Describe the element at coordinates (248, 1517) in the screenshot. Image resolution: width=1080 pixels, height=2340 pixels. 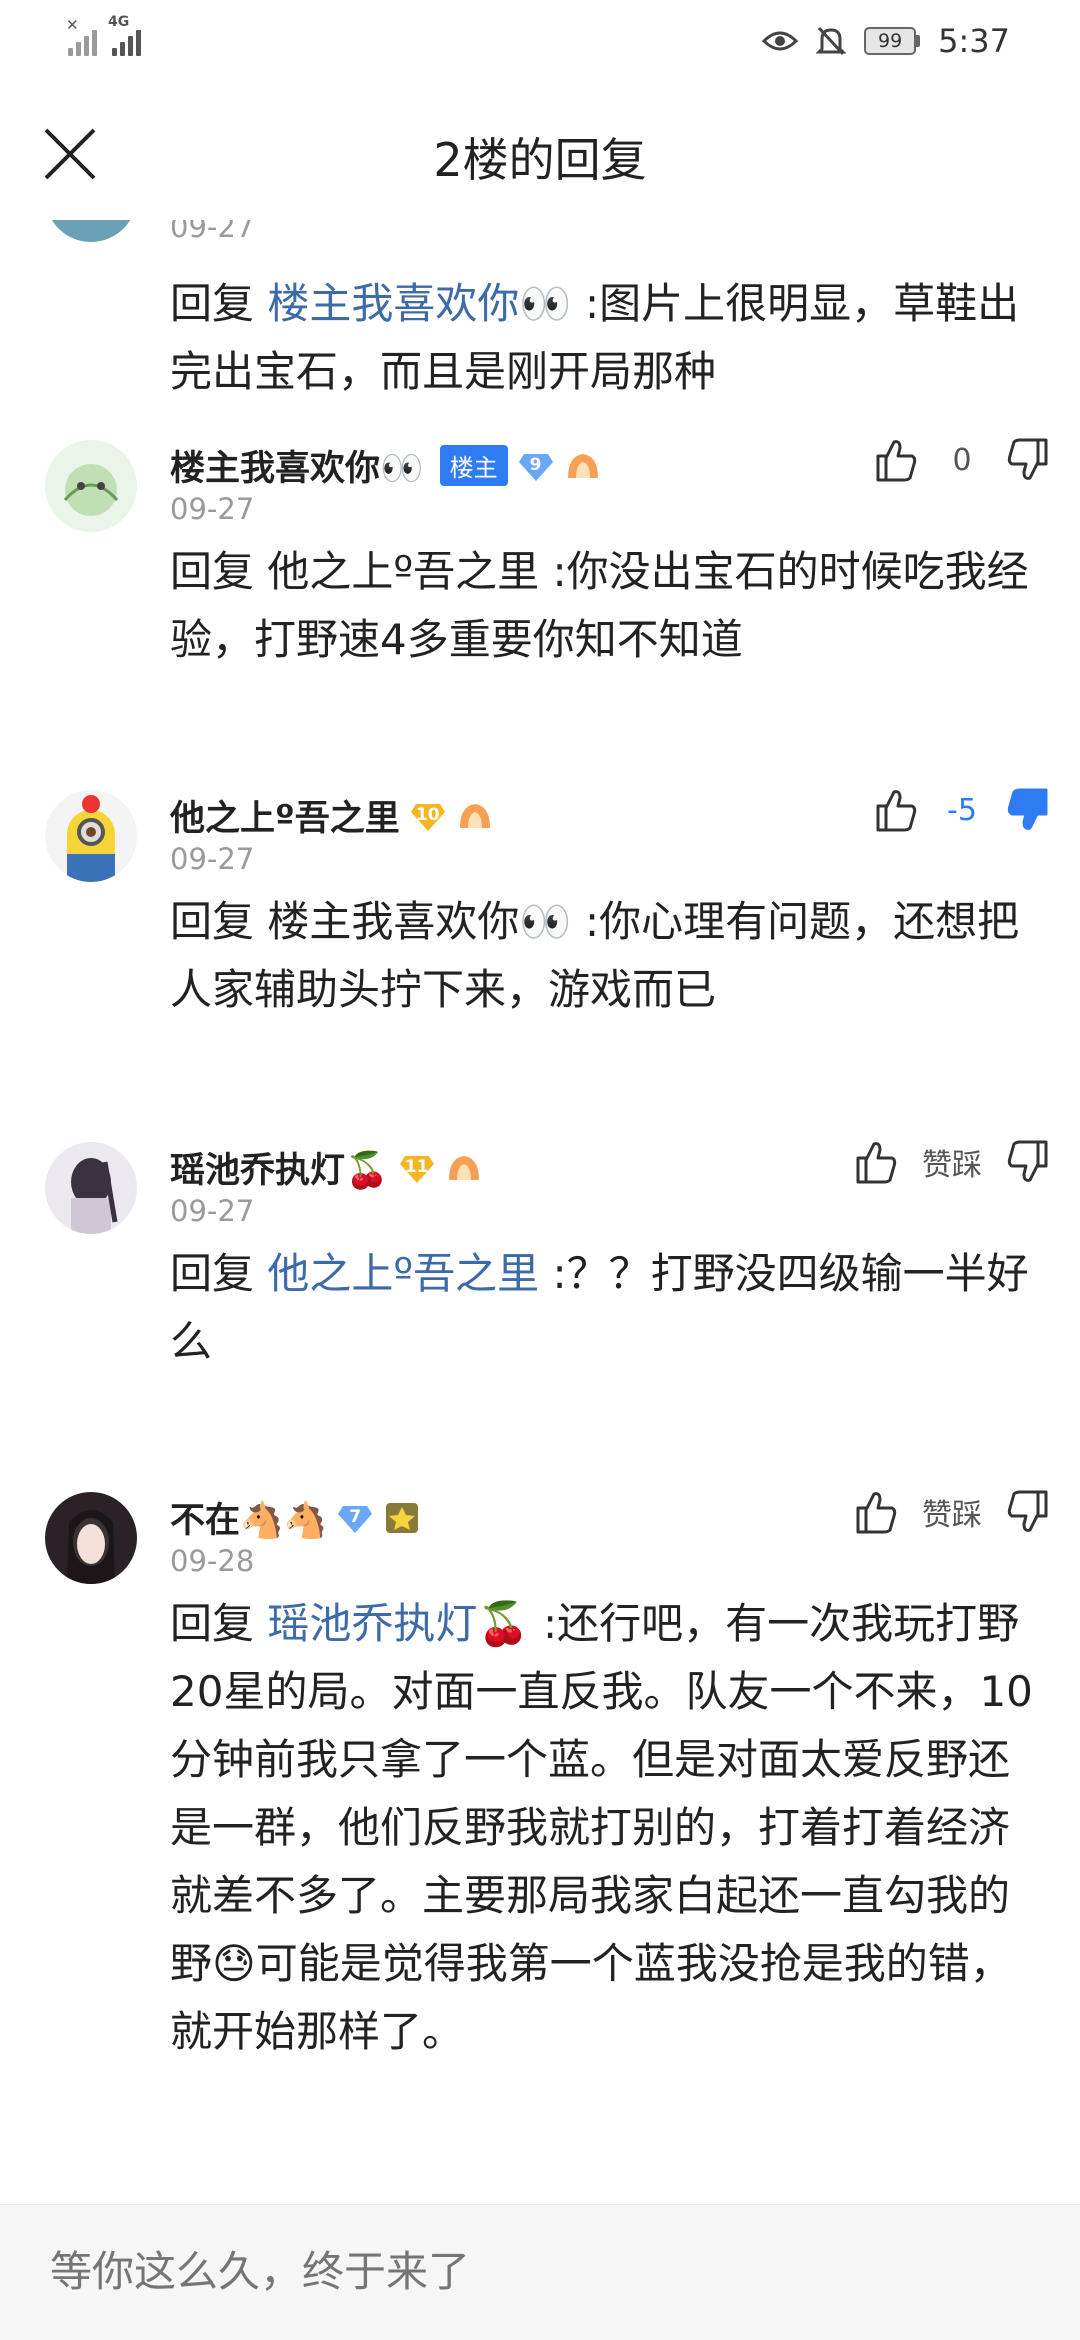
I see `username: 不在🐴🐴` at that location.